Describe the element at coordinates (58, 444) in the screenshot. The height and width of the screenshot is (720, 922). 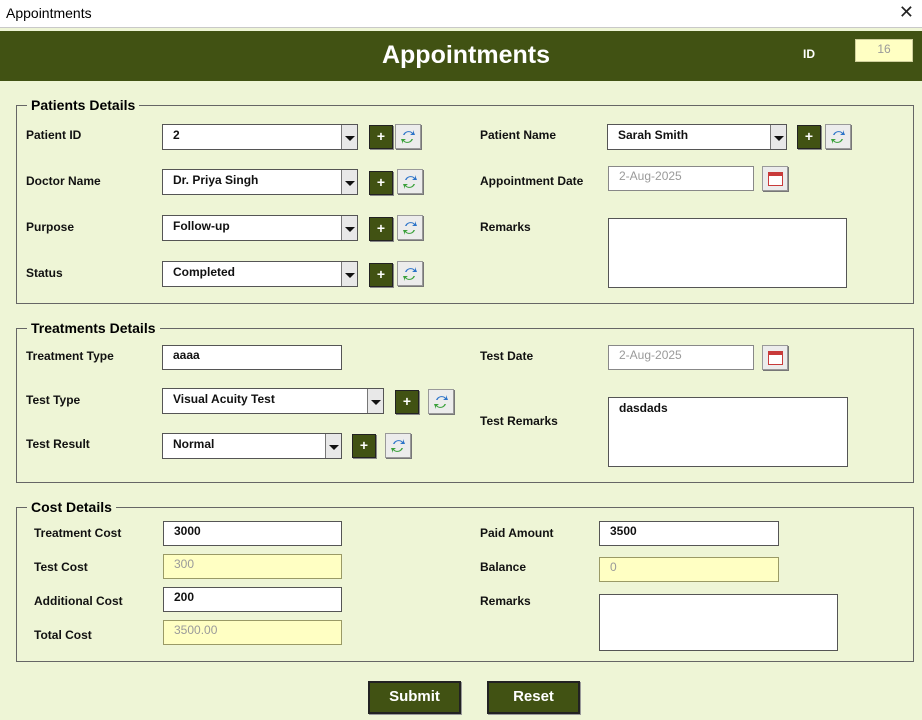
I see `test-result-label: Test Result` at that location.